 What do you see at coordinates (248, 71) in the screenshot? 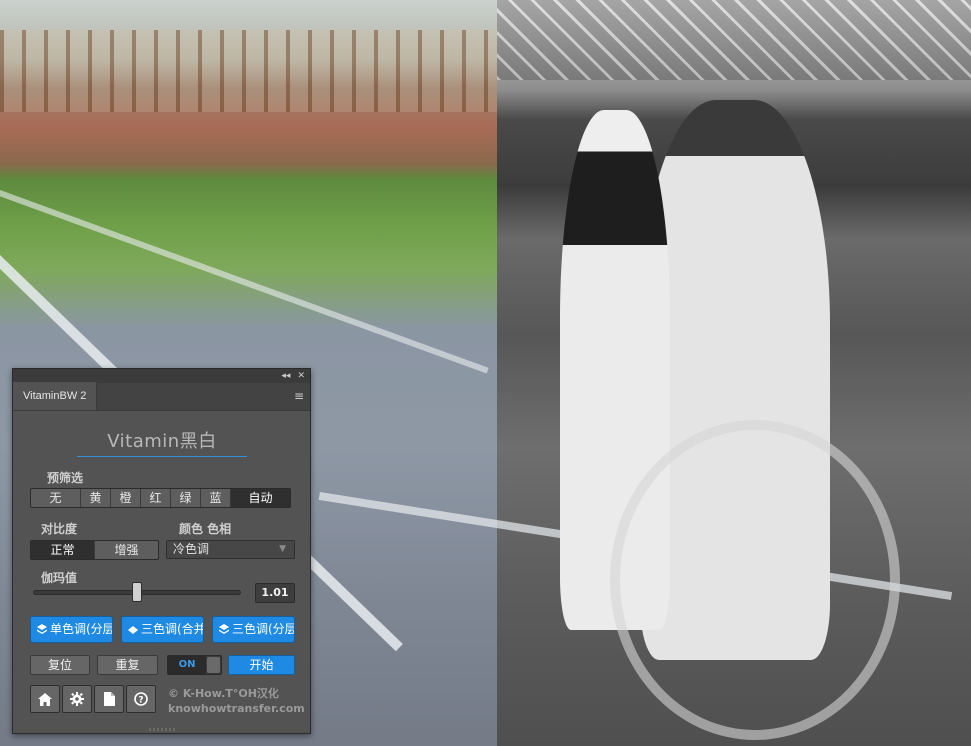
I see `photo-fence` at bounding box center [248, 71].